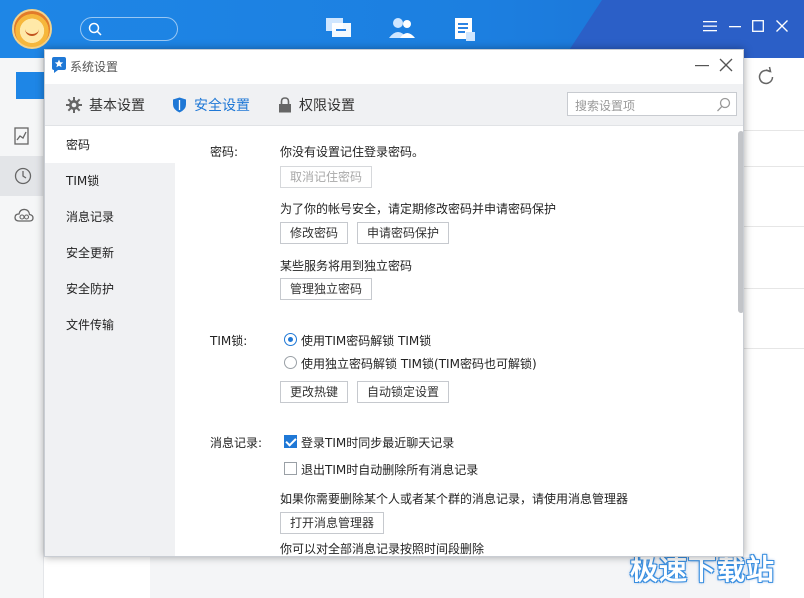  I want to click on avatar, so click(32, 29).